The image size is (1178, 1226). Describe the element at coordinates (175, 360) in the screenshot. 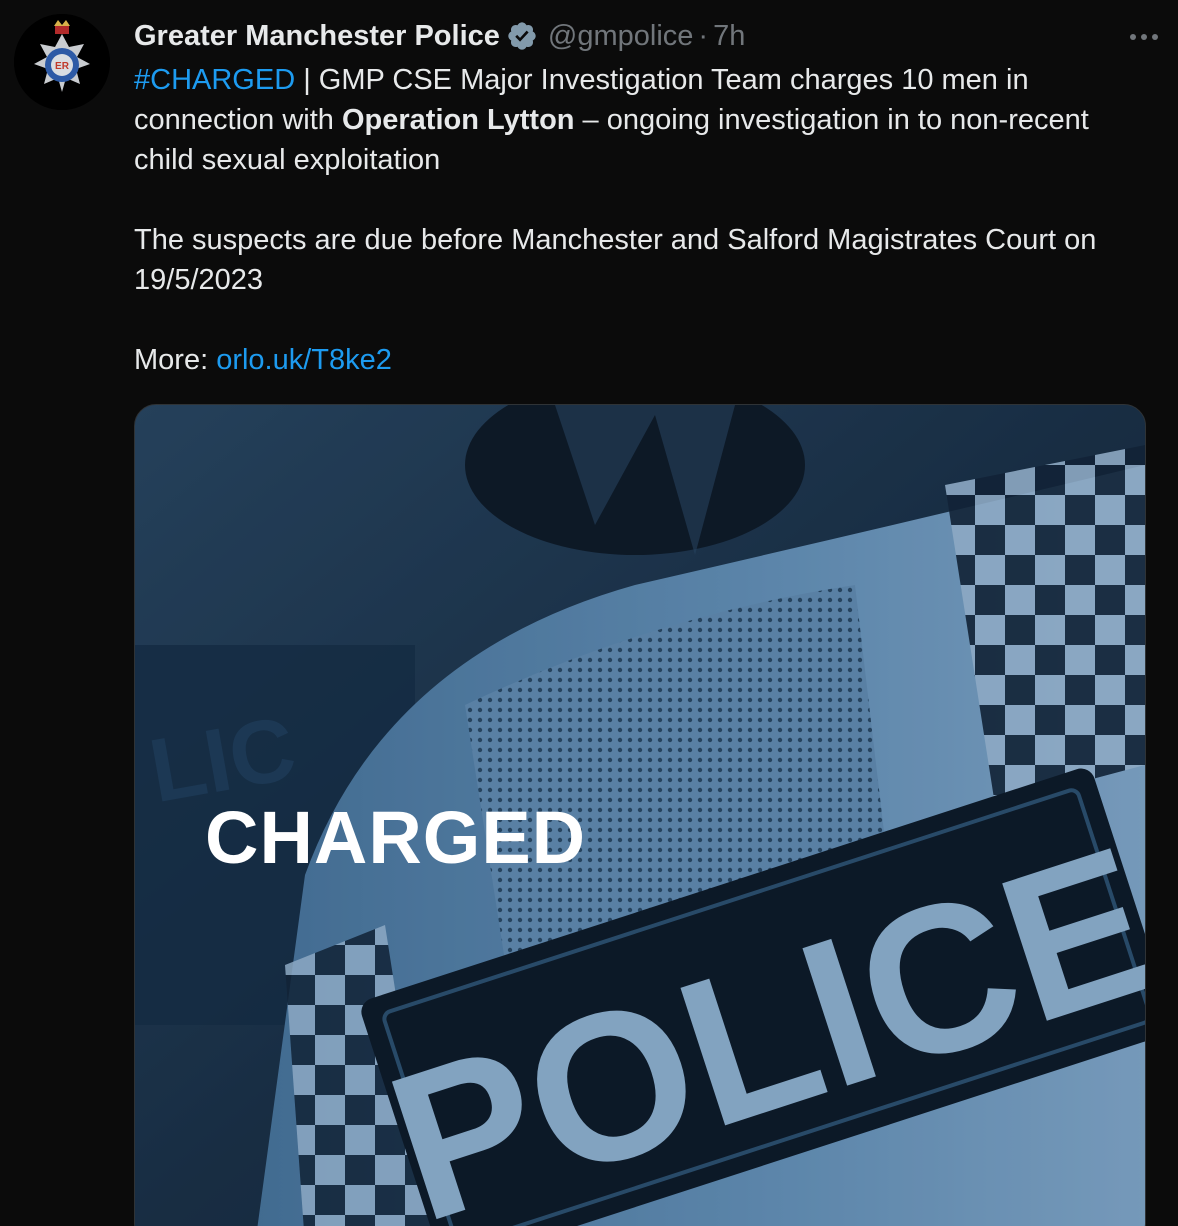

I see `more-label: More:` at that location.